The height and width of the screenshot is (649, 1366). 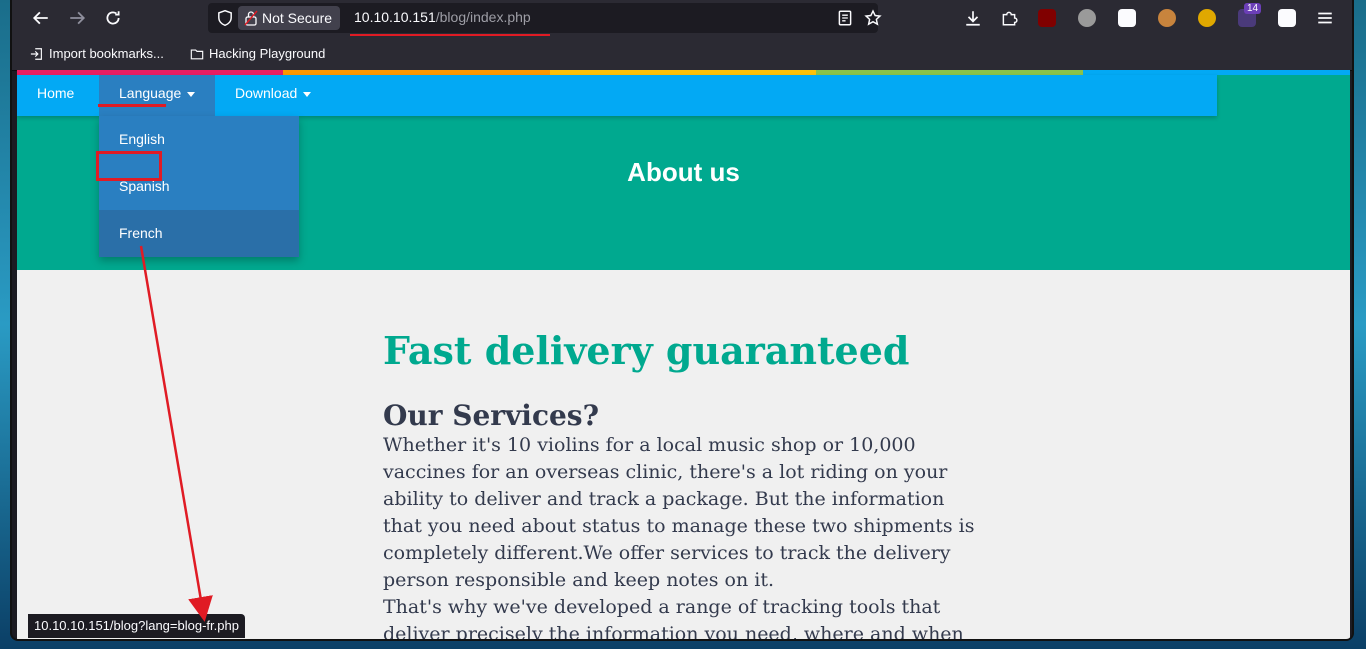 I want to click on forward-button, so click(x=77, y=18).